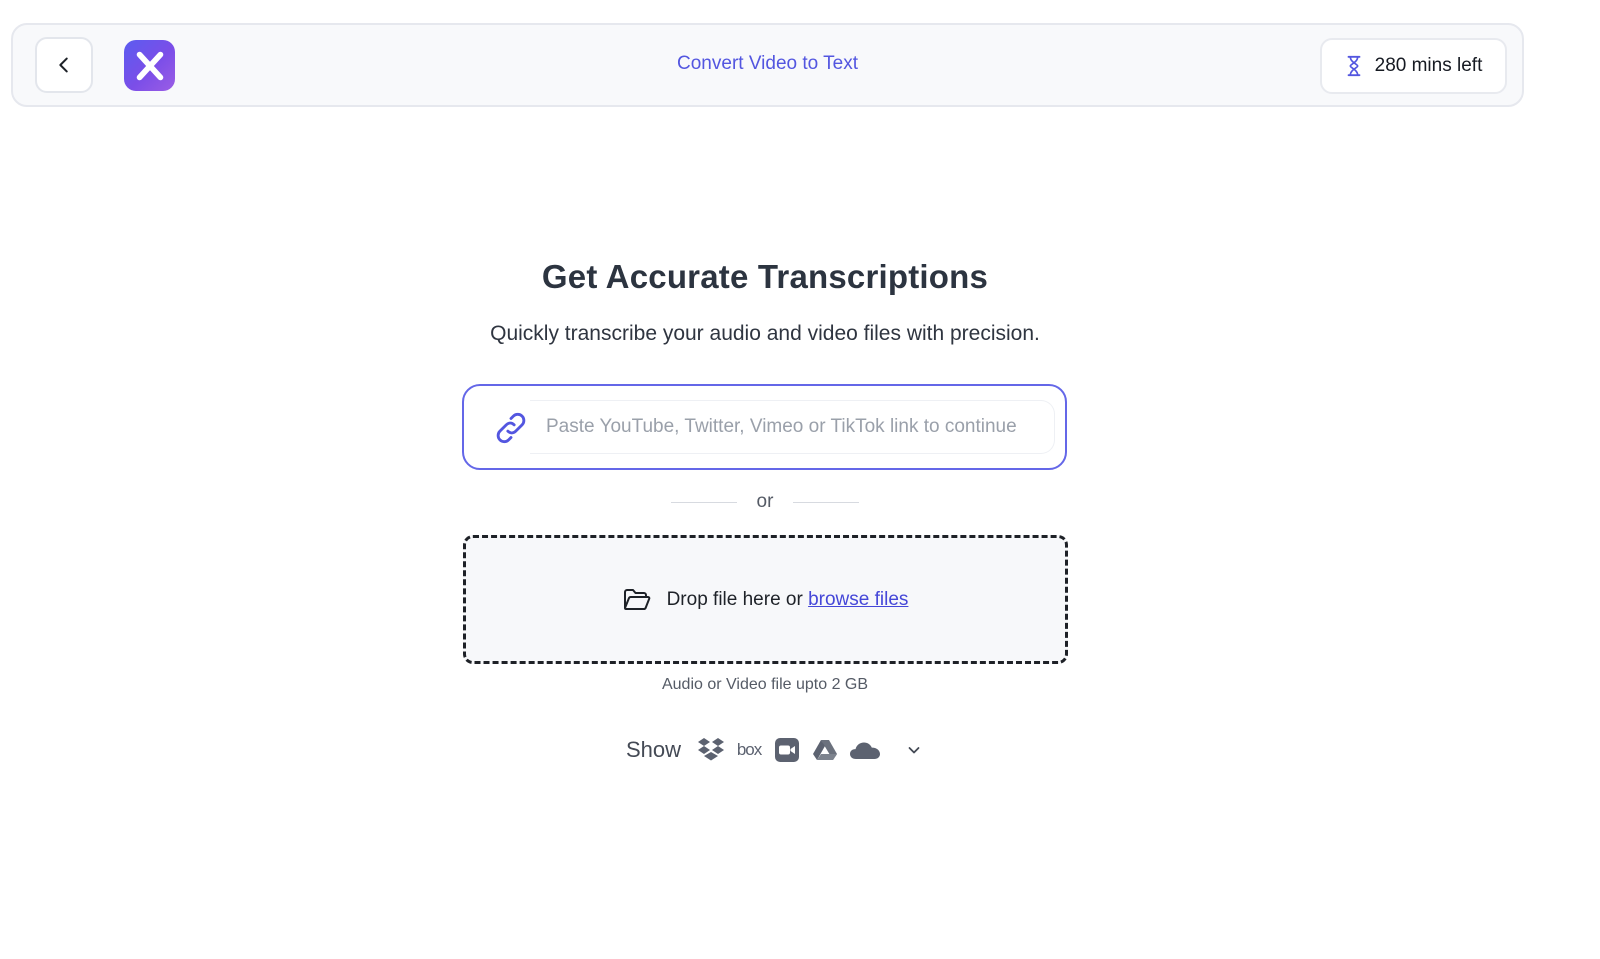 The width and height of the screenshot is (1600, 959). I want to click on minutes-left-text: 280 mins left, so click(1428, 65).